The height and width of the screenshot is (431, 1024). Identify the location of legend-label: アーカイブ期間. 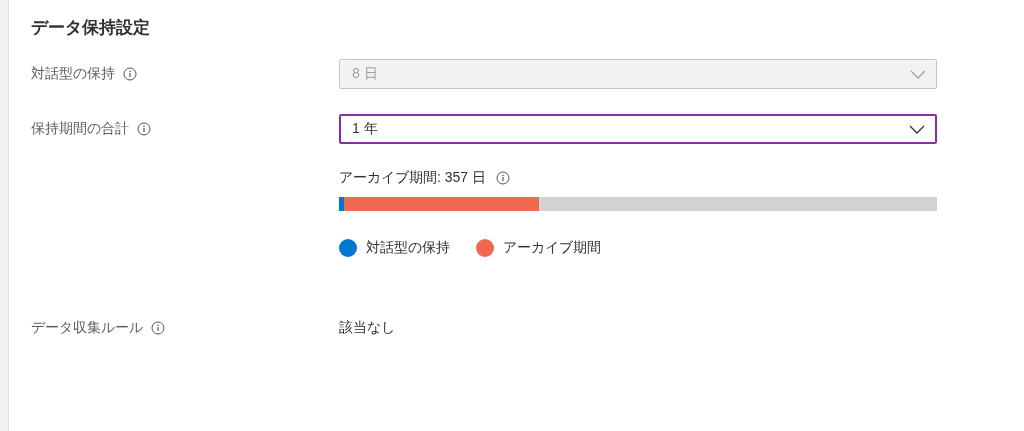
(552, 248).